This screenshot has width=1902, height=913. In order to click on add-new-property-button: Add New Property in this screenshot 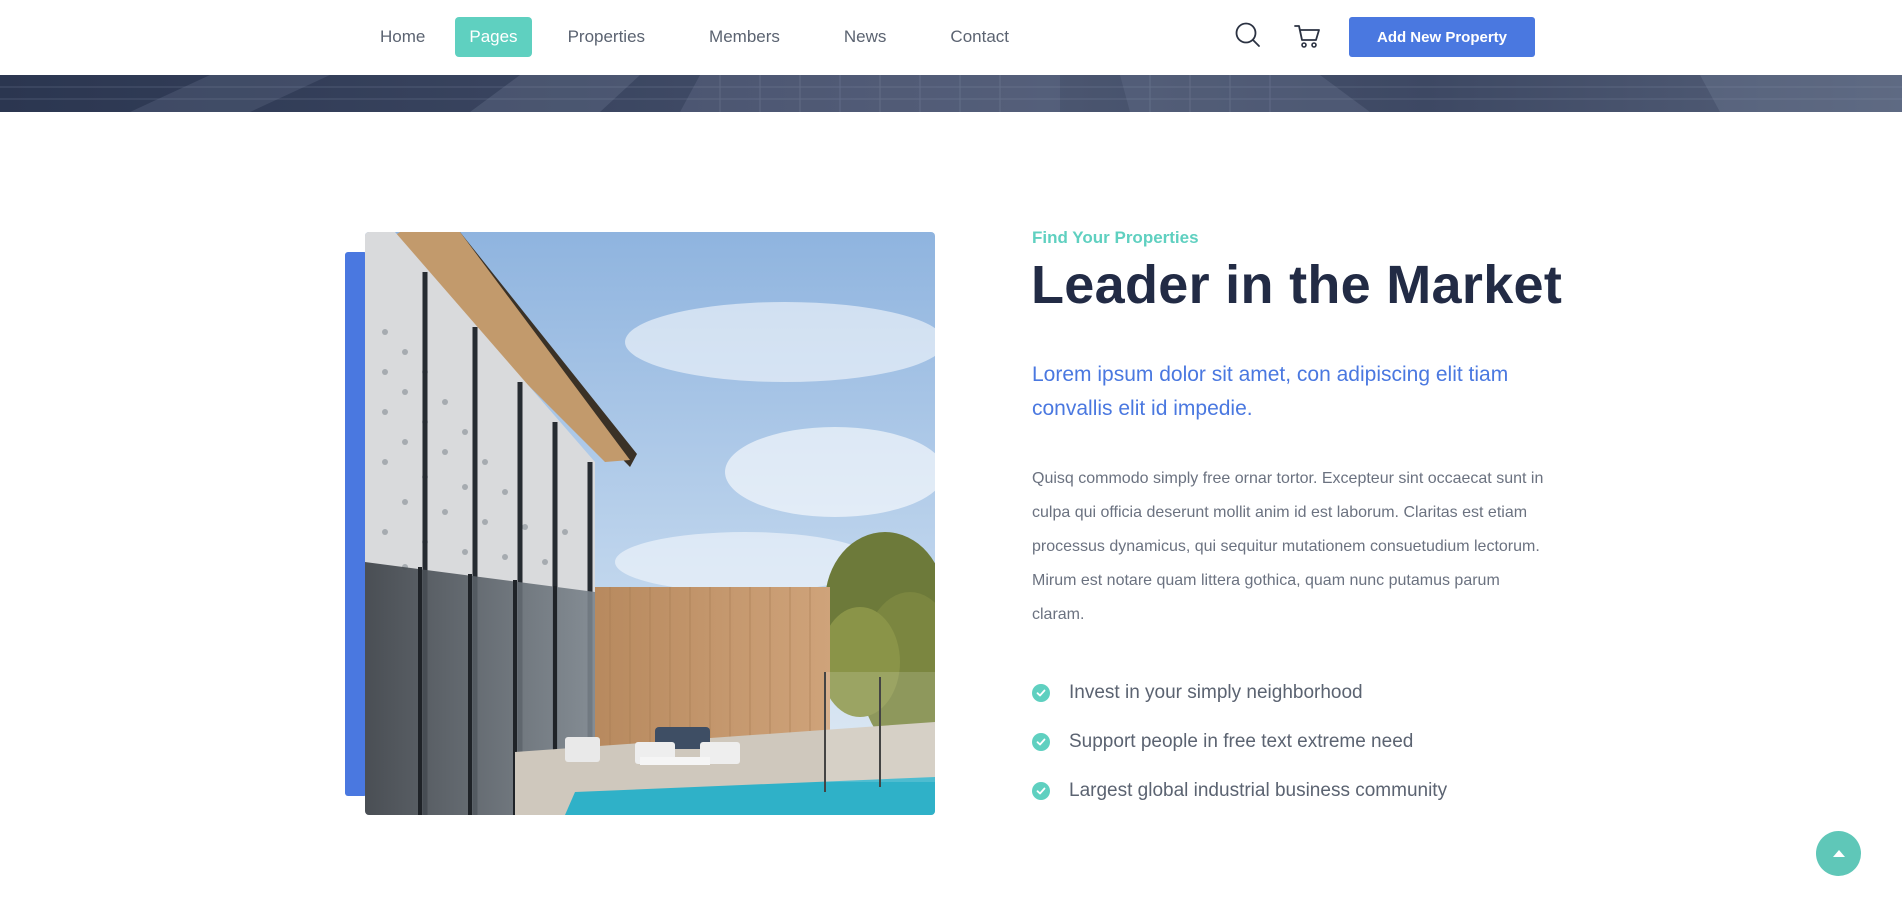, I will do `click(1442, 37)`.